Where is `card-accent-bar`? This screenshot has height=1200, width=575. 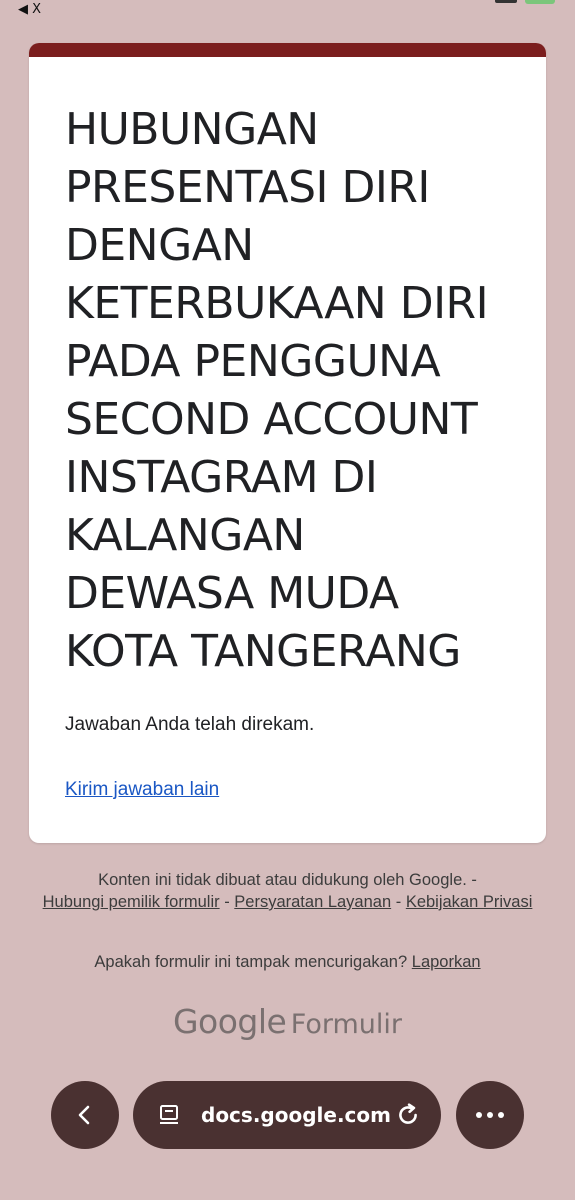
card-accent-bar is located at coordinates (287, 50).